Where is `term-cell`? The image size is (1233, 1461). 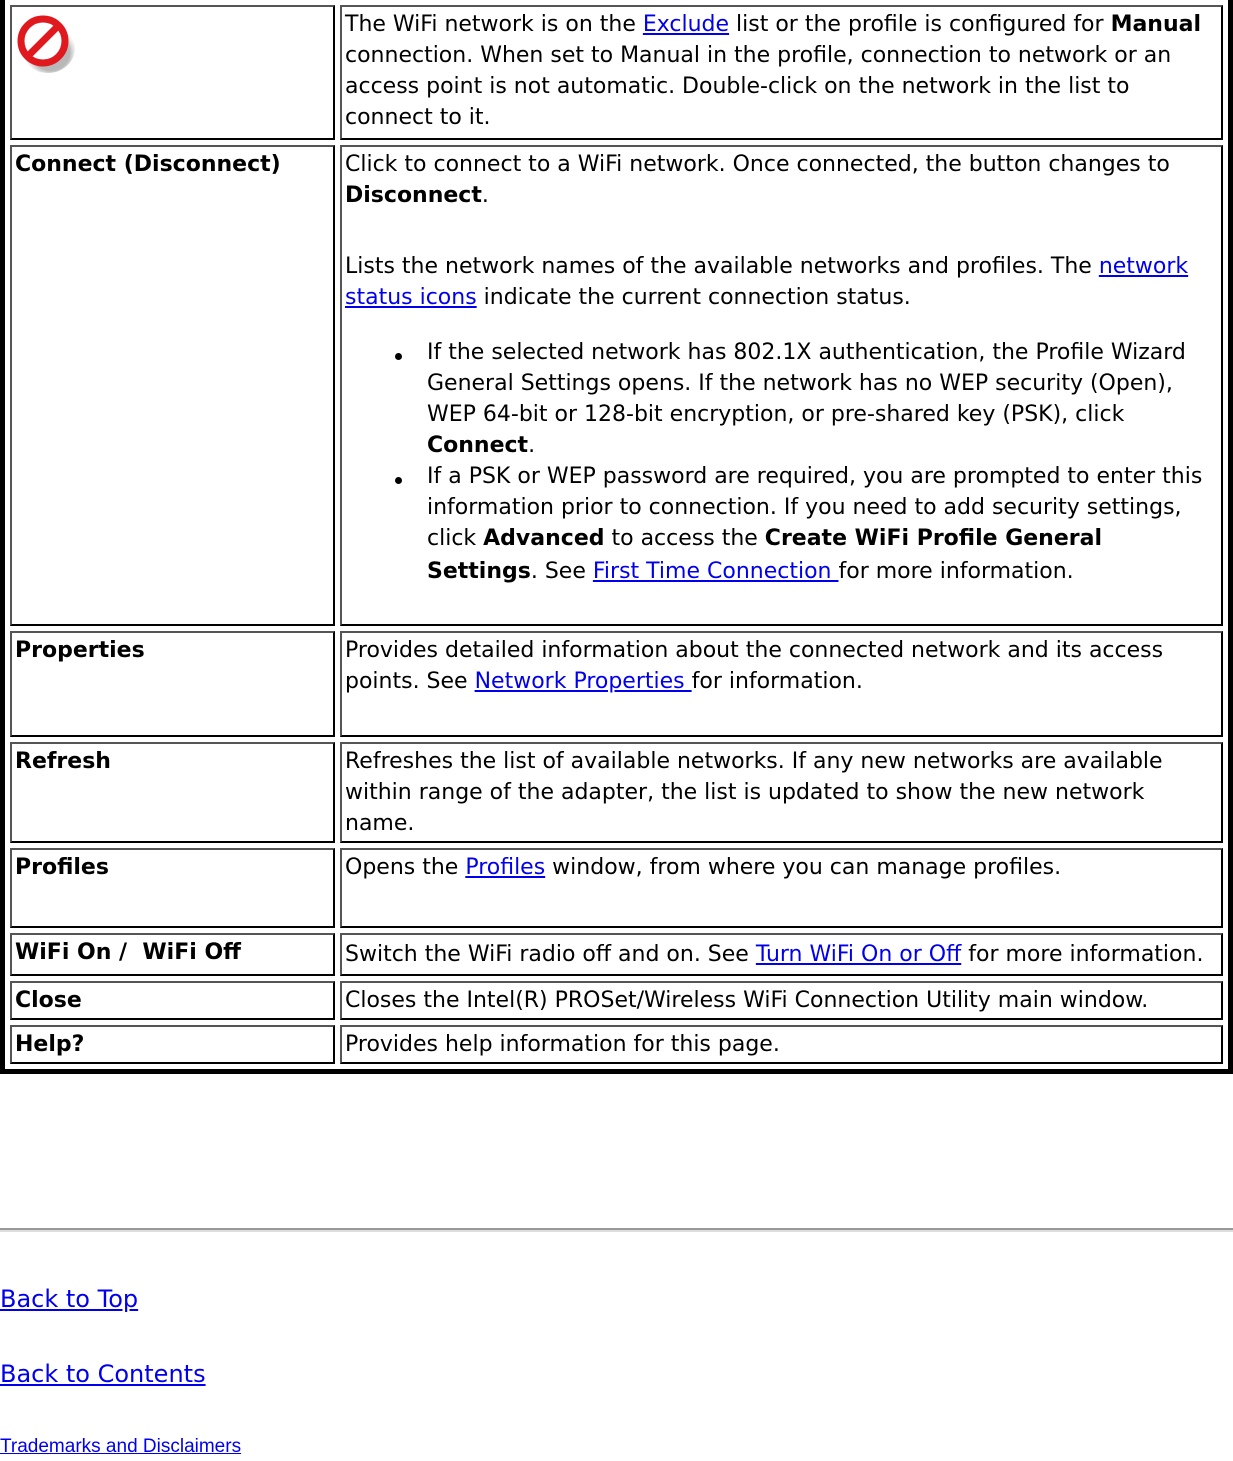
term-cell is located at coordinates (172, 72).